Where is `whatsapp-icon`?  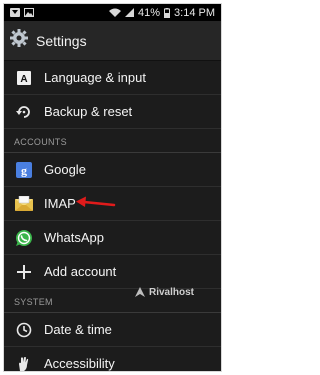 whatsapp-icon is located at coordinates (24, 238).